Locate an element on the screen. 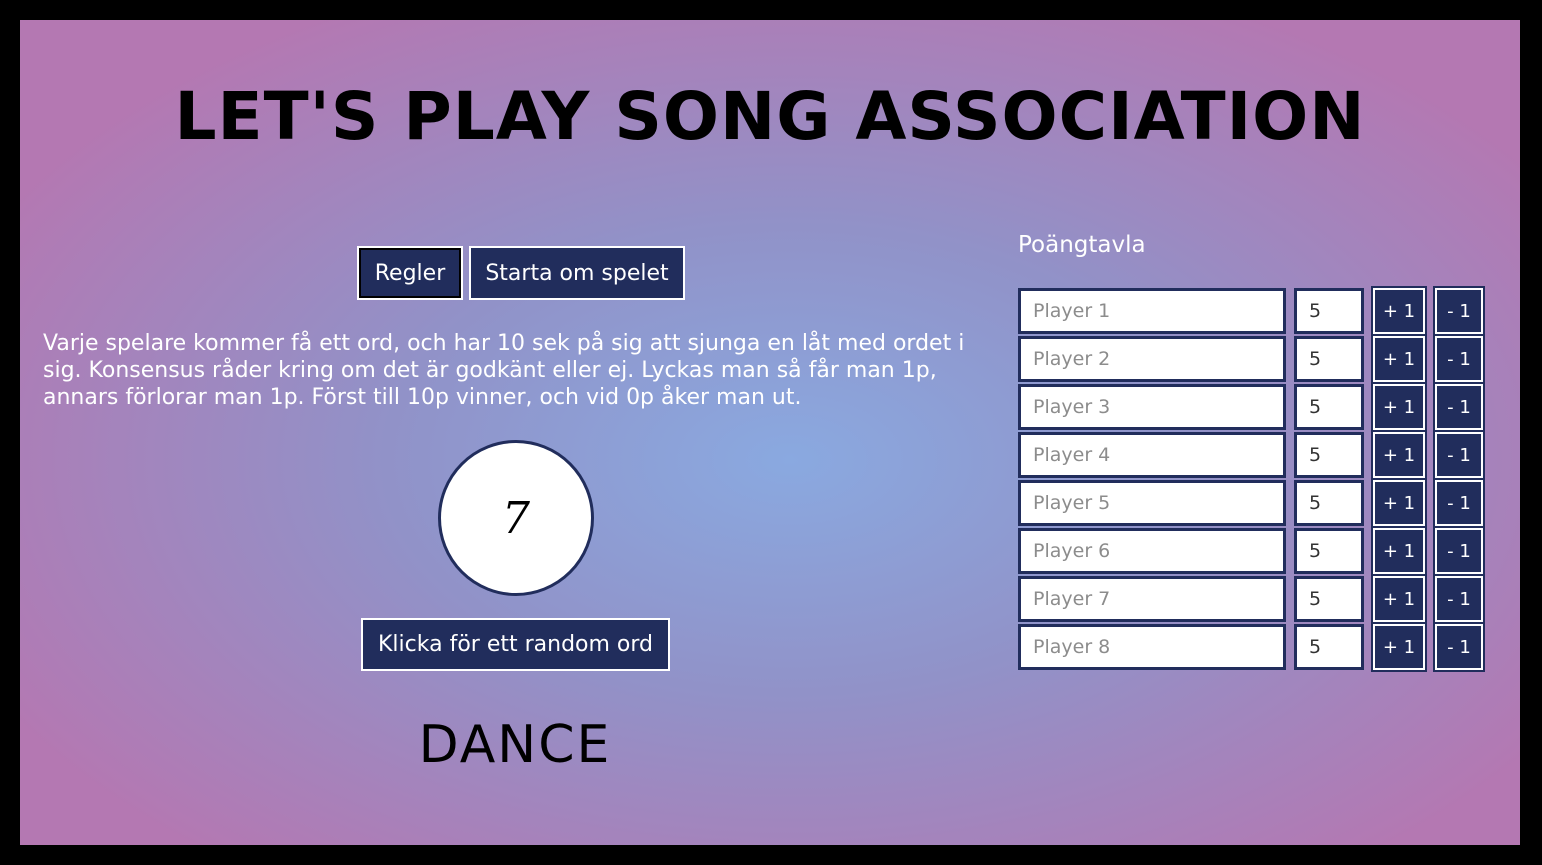 This screenshot has width=1542, height=865. player-name-field: Player 6 is located at coordinates (1152, 551).